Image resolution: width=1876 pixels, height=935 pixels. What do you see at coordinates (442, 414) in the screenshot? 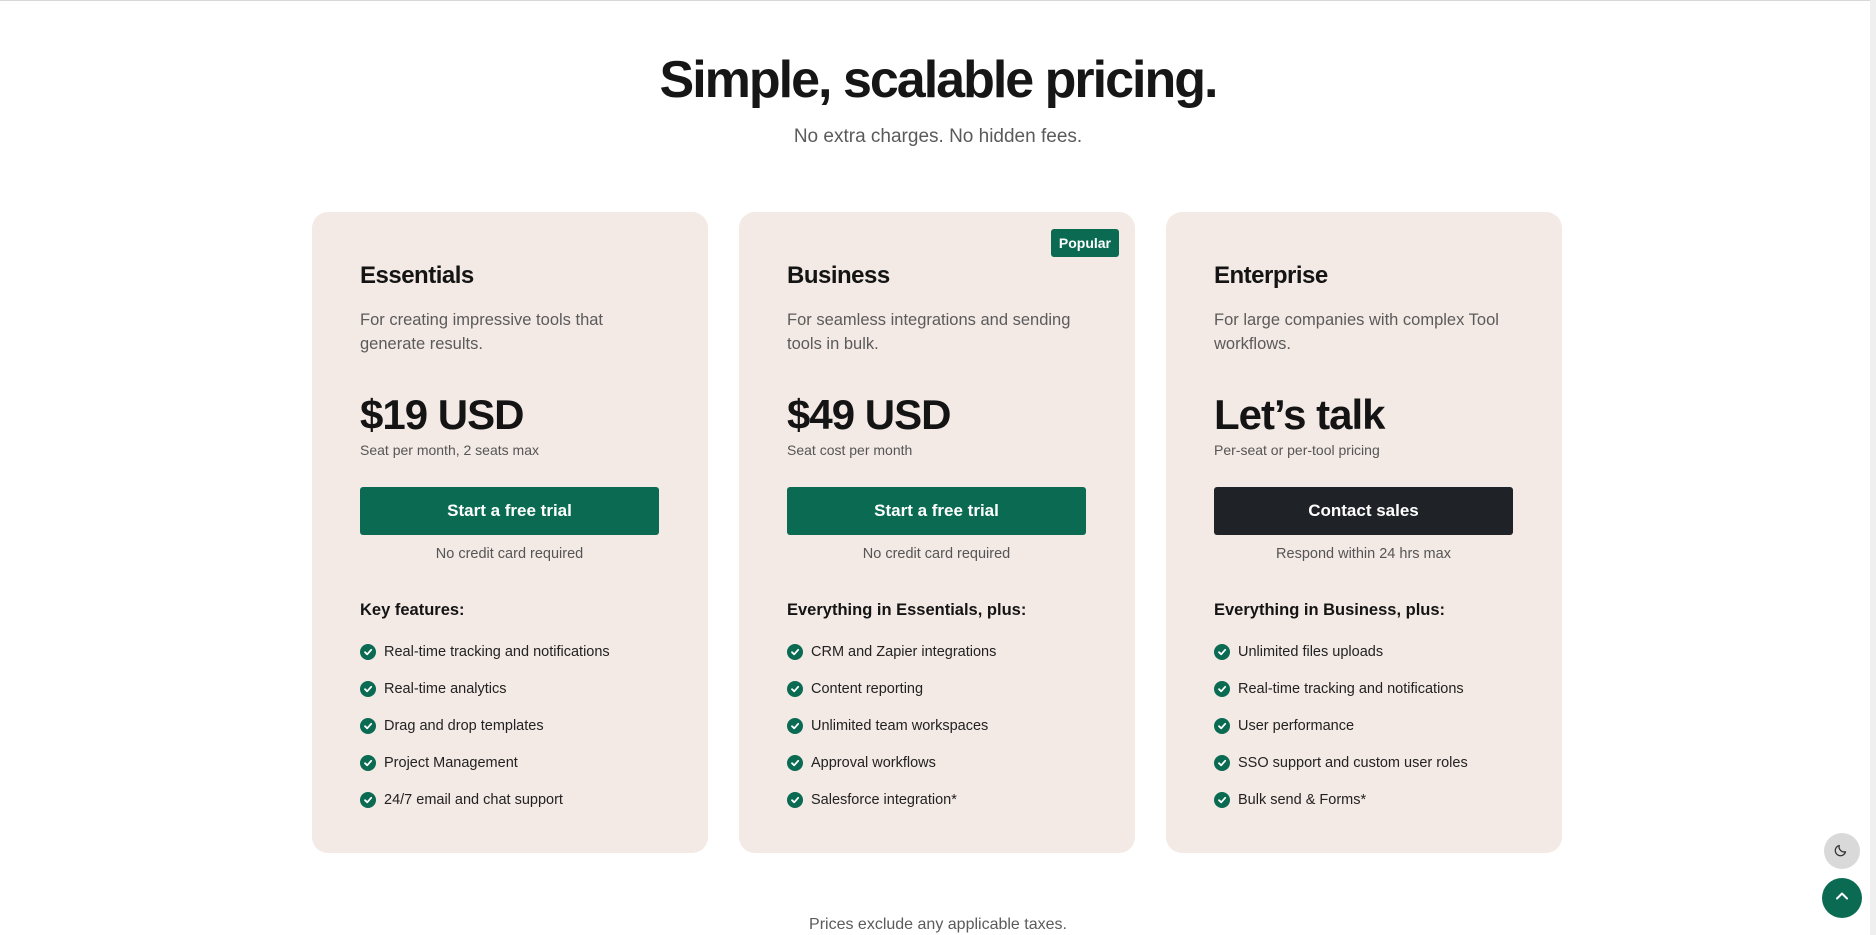
I see `plan-price: $19 USD` at bounding box center [442, 414].